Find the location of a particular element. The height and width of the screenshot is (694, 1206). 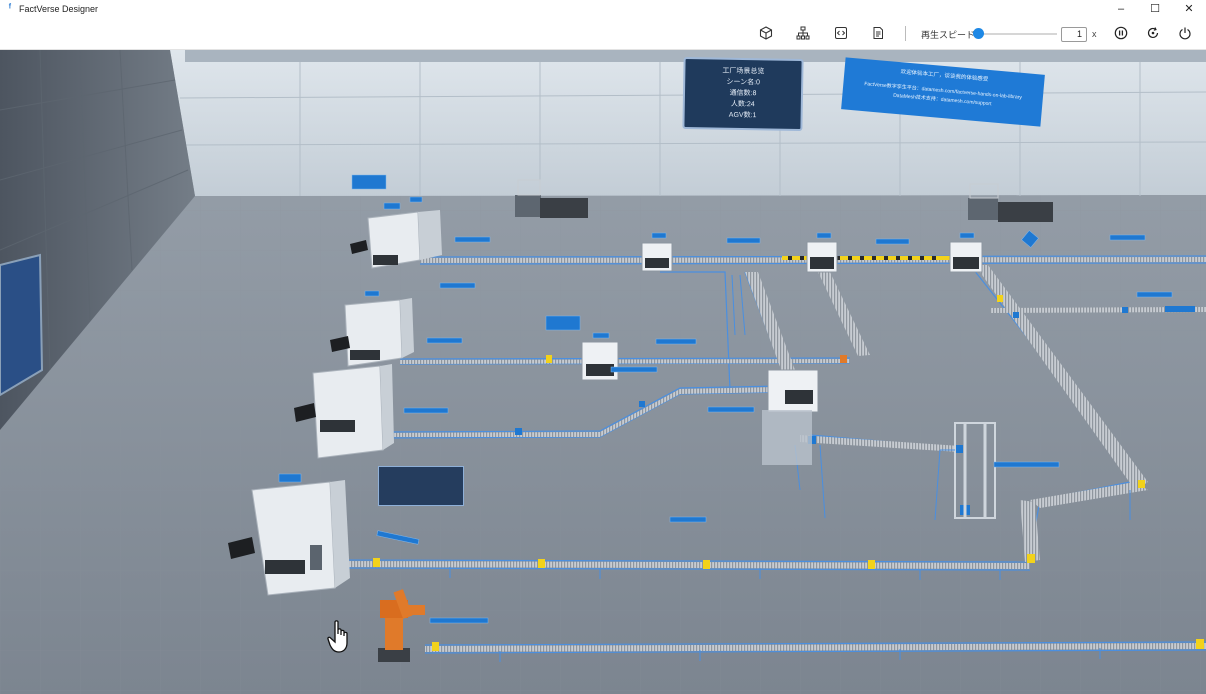

playback-speed-slider is located at coordinates (1015, 34).